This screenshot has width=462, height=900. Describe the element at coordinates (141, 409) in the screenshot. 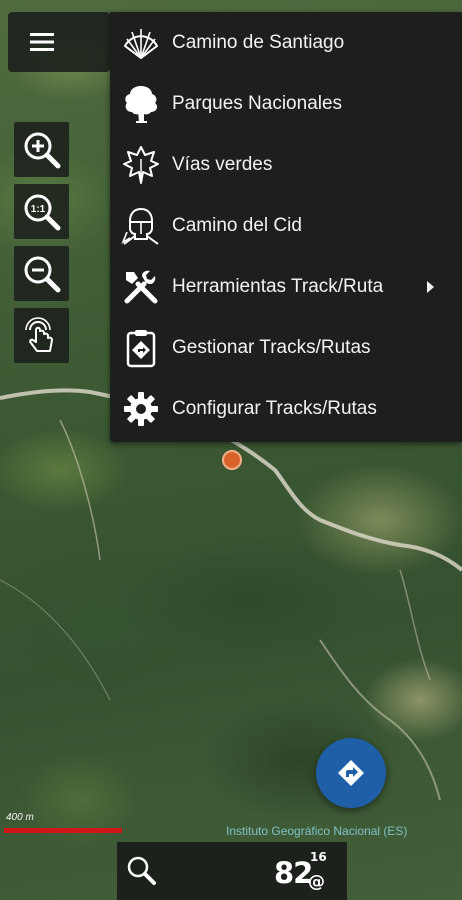

I see `gear-icon` at that location.